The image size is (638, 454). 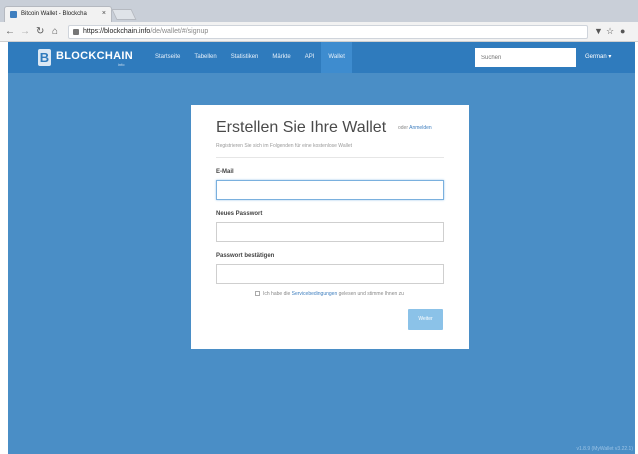 I want to click on version-label: v1.8.9 (MyWallet v3.22.1), so click(x=604, y=449).